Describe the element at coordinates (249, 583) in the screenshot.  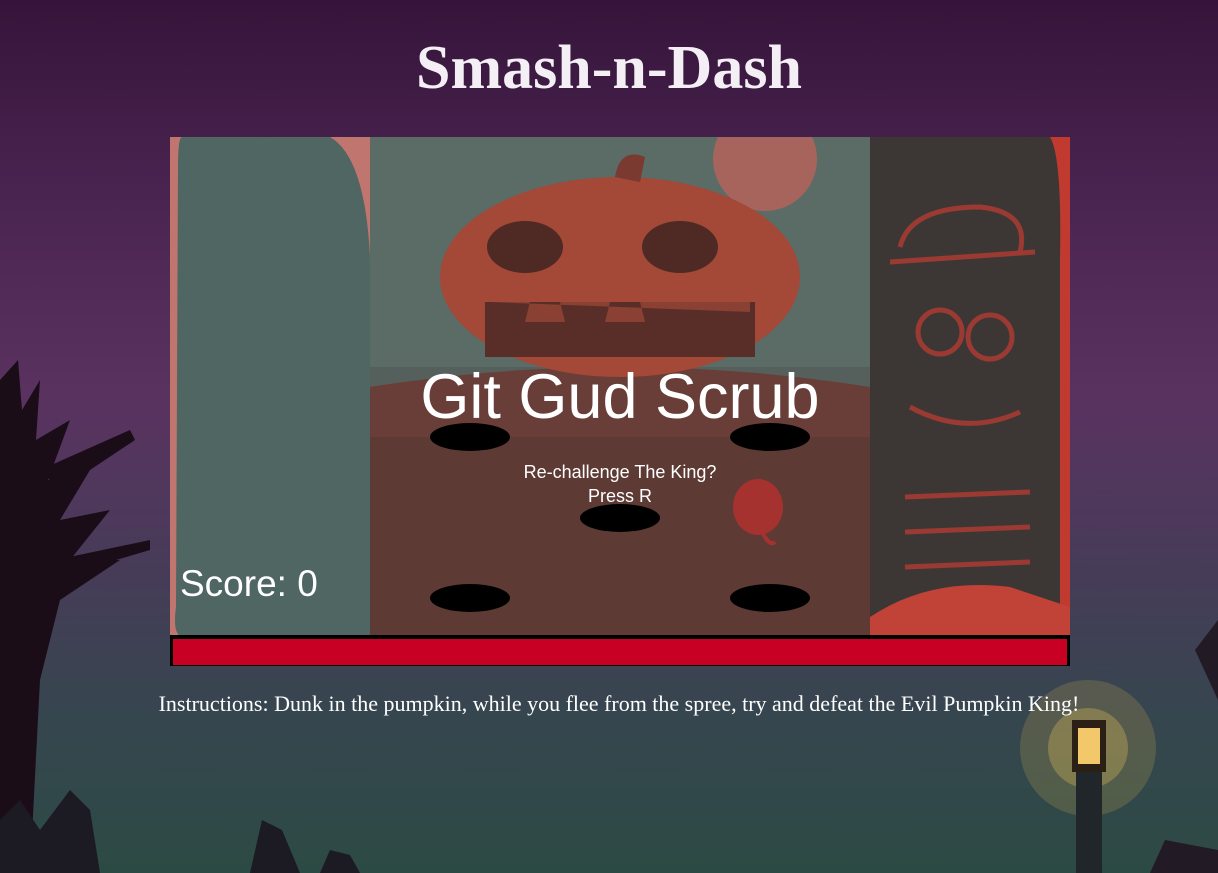
I see `score-display: Score: 0` at that location.